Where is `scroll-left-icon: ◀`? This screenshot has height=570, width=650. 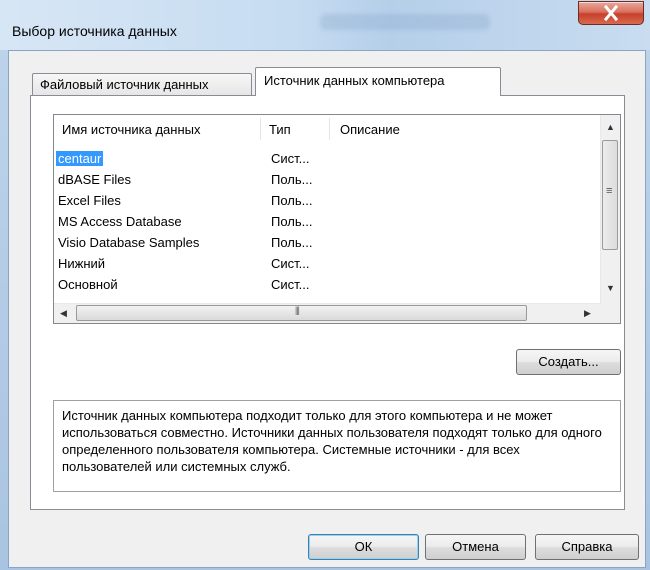 scroll-left-icon: ◀ is located at coordinates (63, 313).